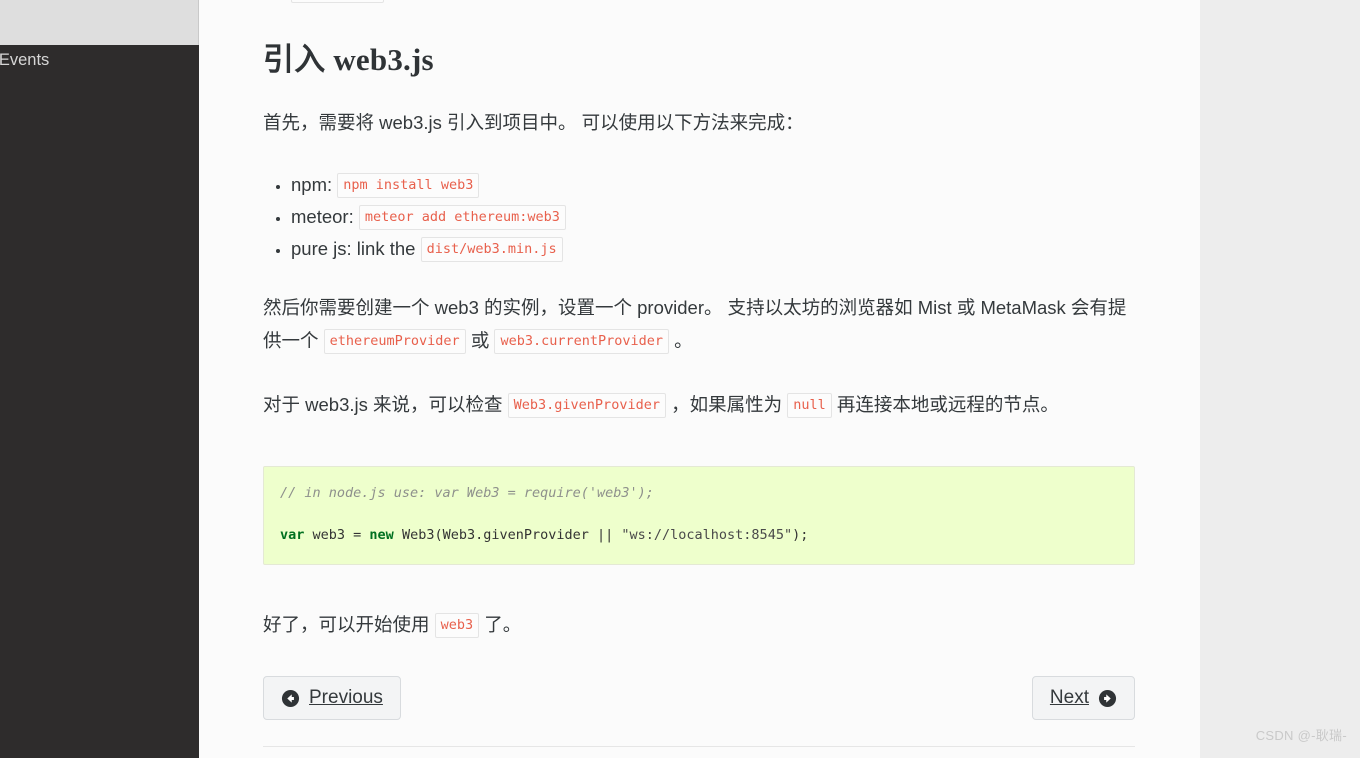 Image resolution: width=1360 pixels, height=758 pixels. I want to click on sidebar: s Events e s, so click(99, 379).